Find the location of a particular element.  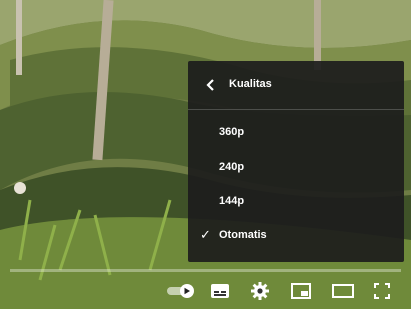

miniplayer-icon is located at coordinates (301, 291).